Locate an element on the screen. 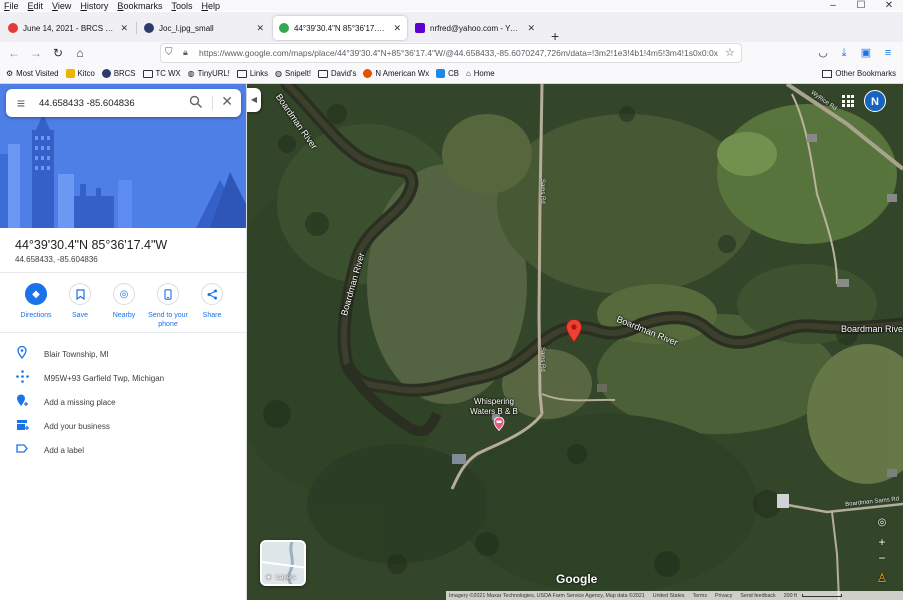 The height and width of the screenshot is (600, 903). hamburger-menu-icon: ≡ is located at coordinates (21, 103).